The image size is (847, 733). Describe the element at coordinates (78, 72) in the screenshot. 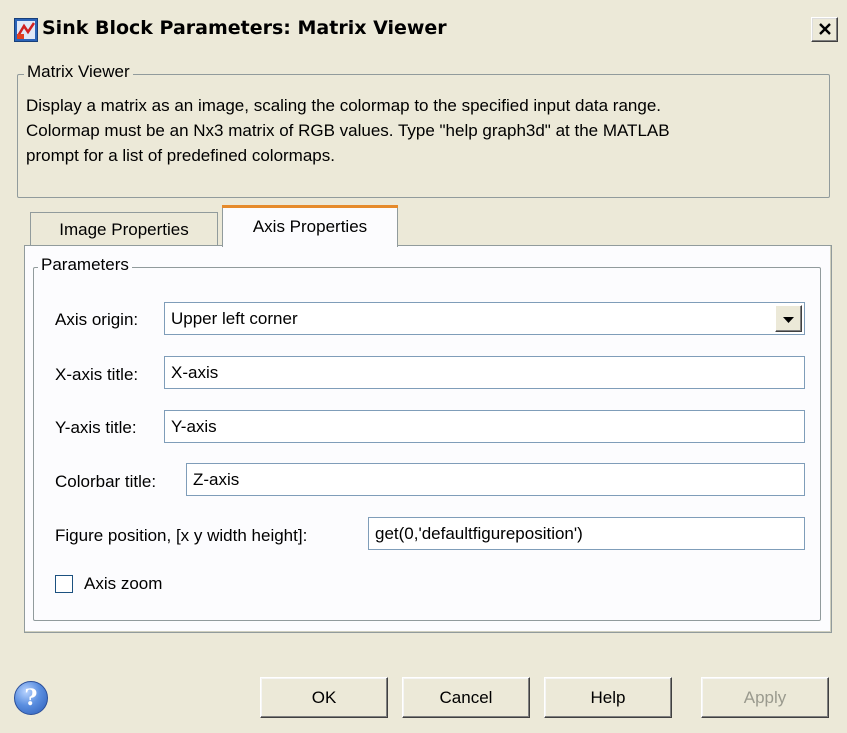

I see `description-group-label: Matrix Viewer` at that location.